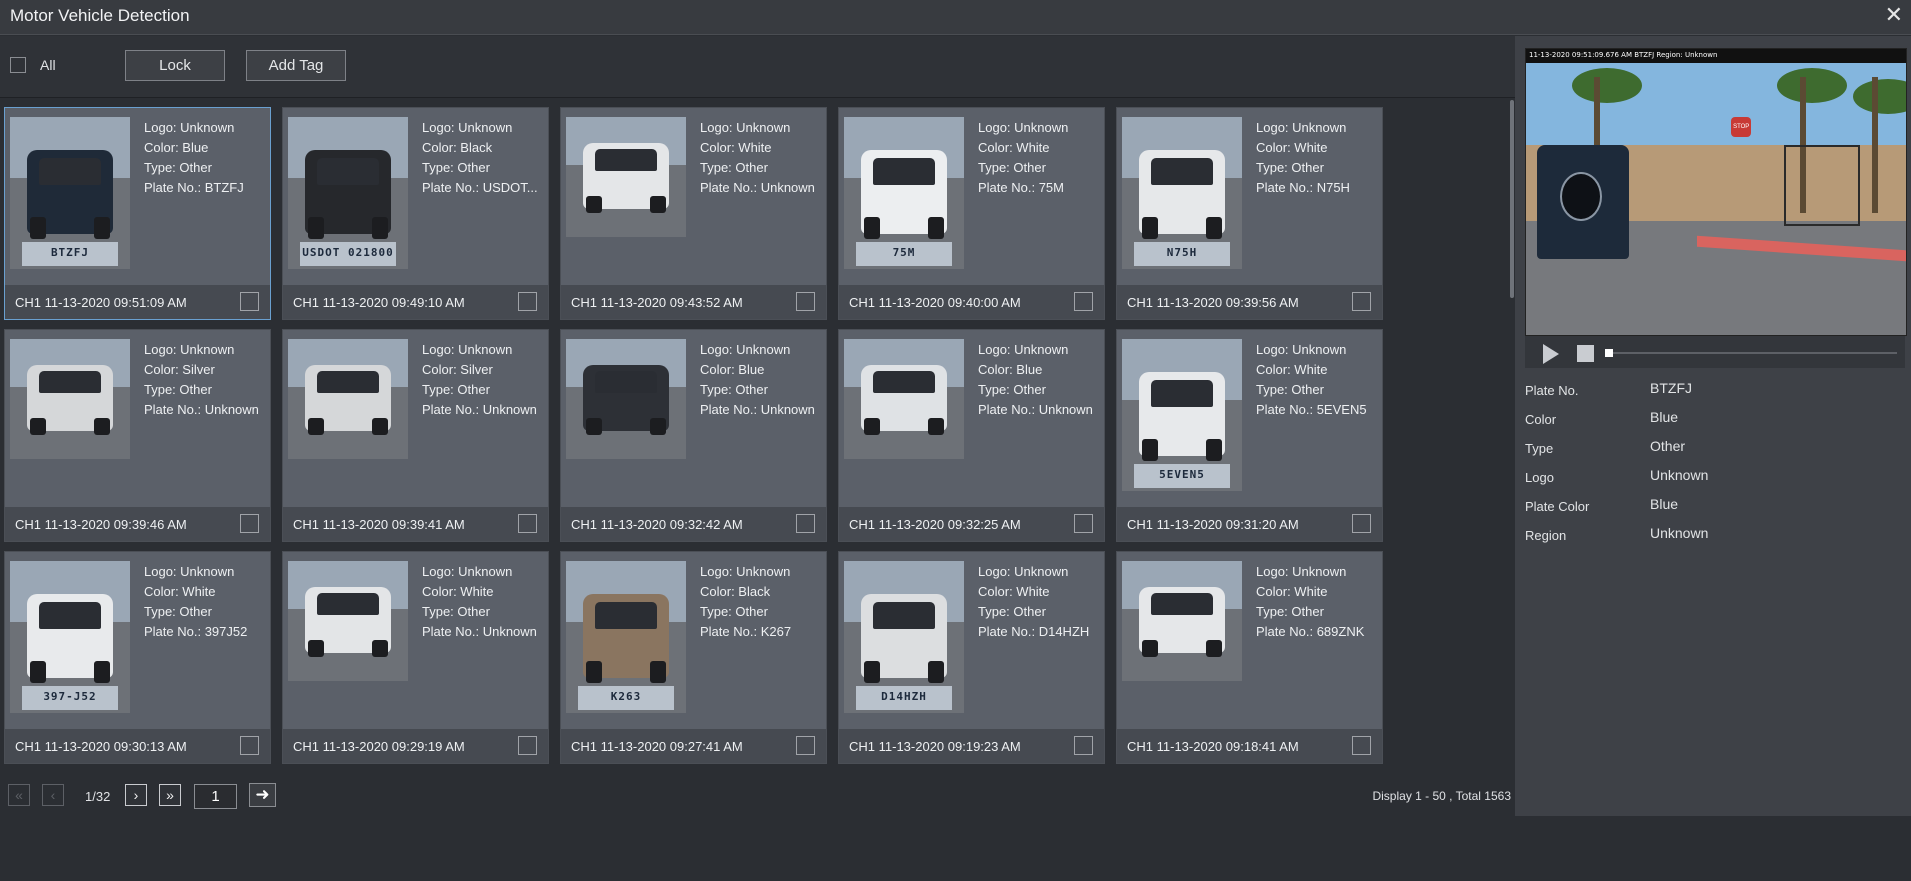  Describe the element at coordinates (971, 302) in the screenshot. I see `card-footer: CH1 11-13-2020 09:40:00 AM` at that location.